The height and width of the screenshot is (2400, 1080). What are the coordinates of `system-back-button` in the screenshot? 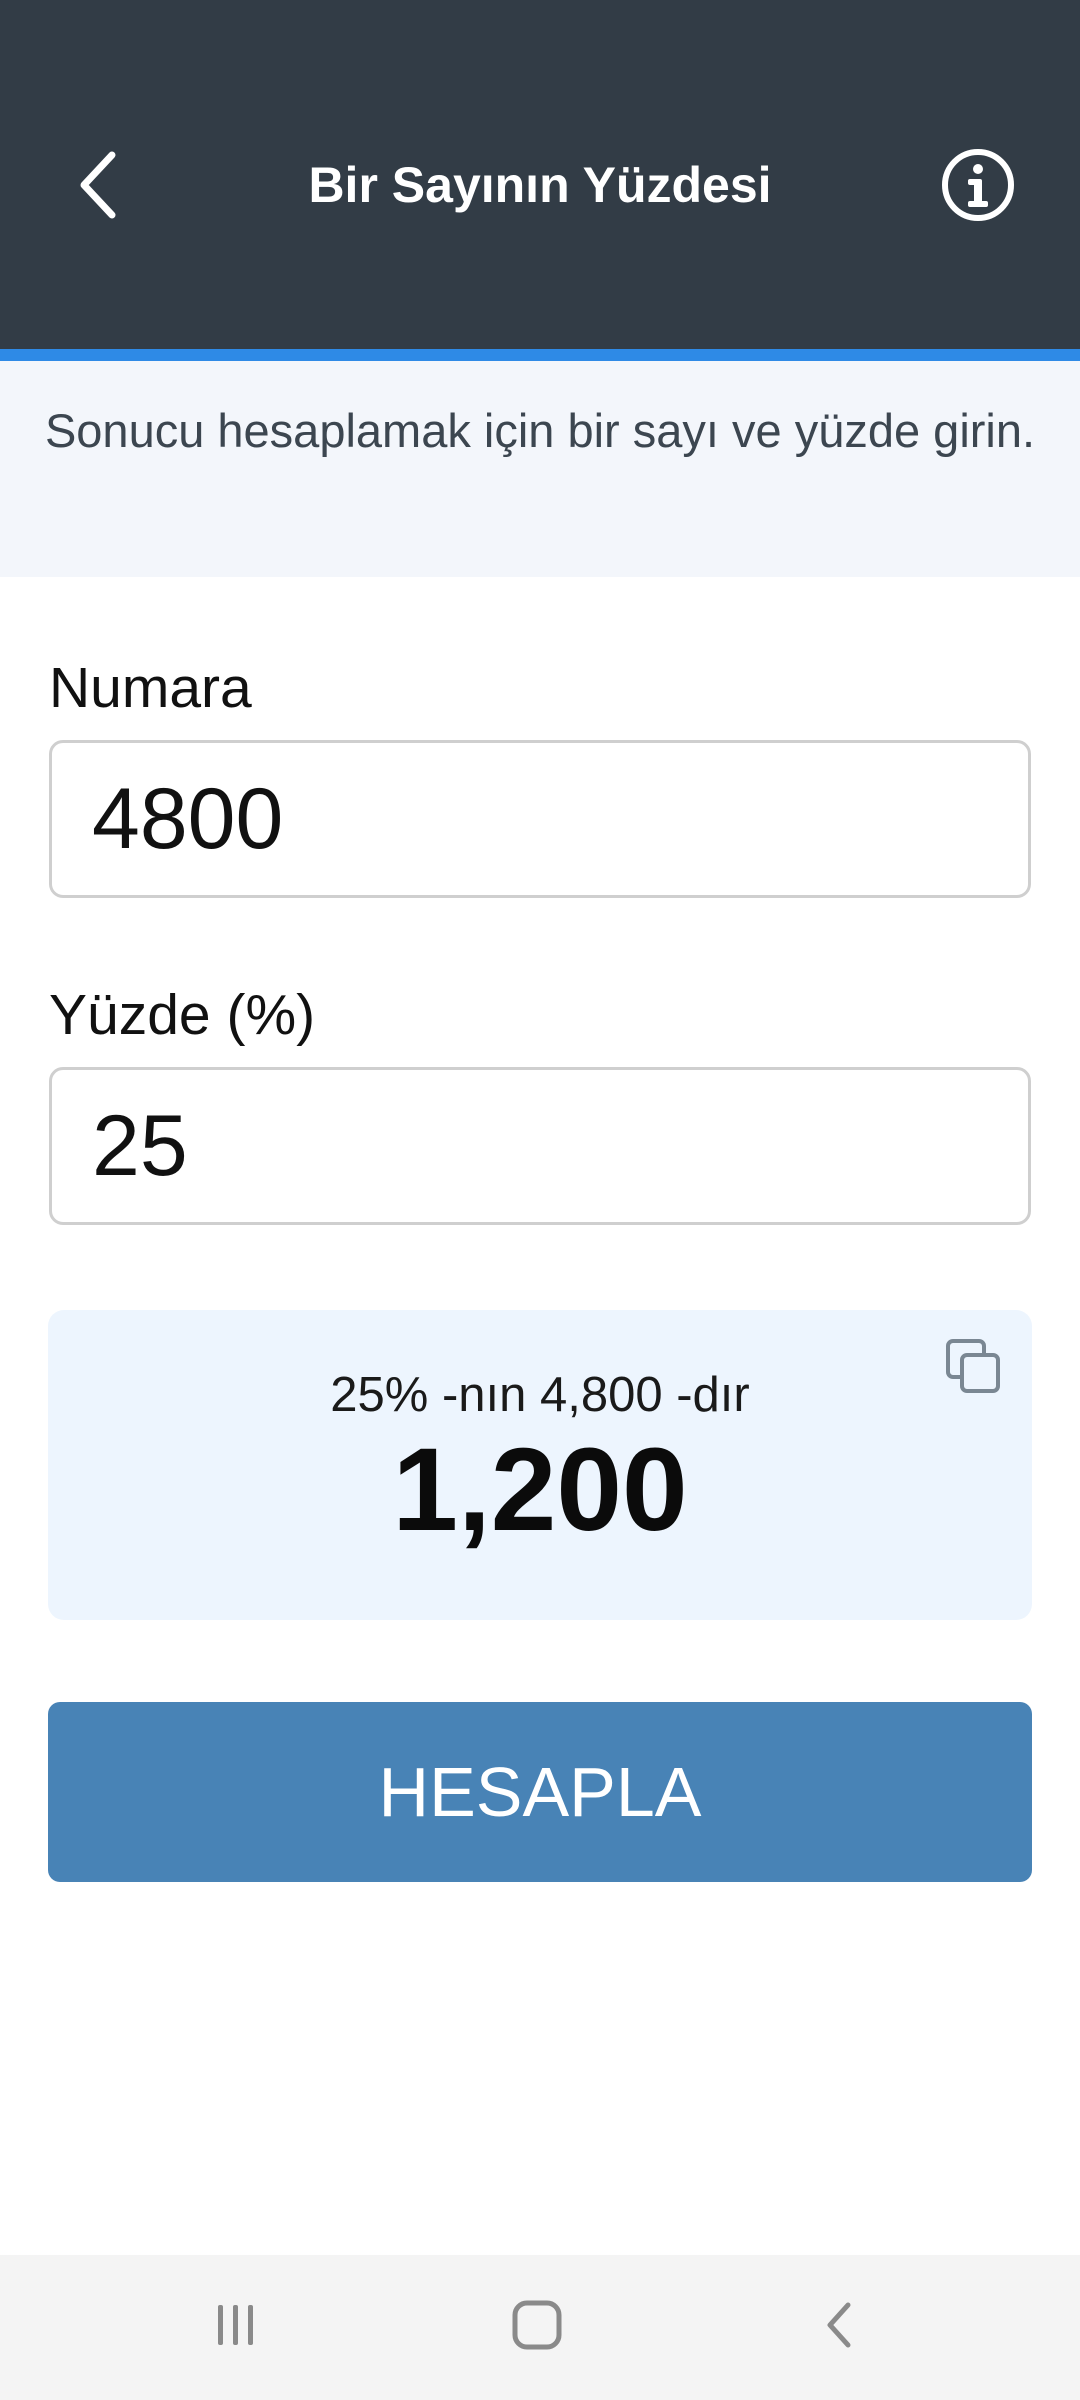 It's located at (840, 2325).